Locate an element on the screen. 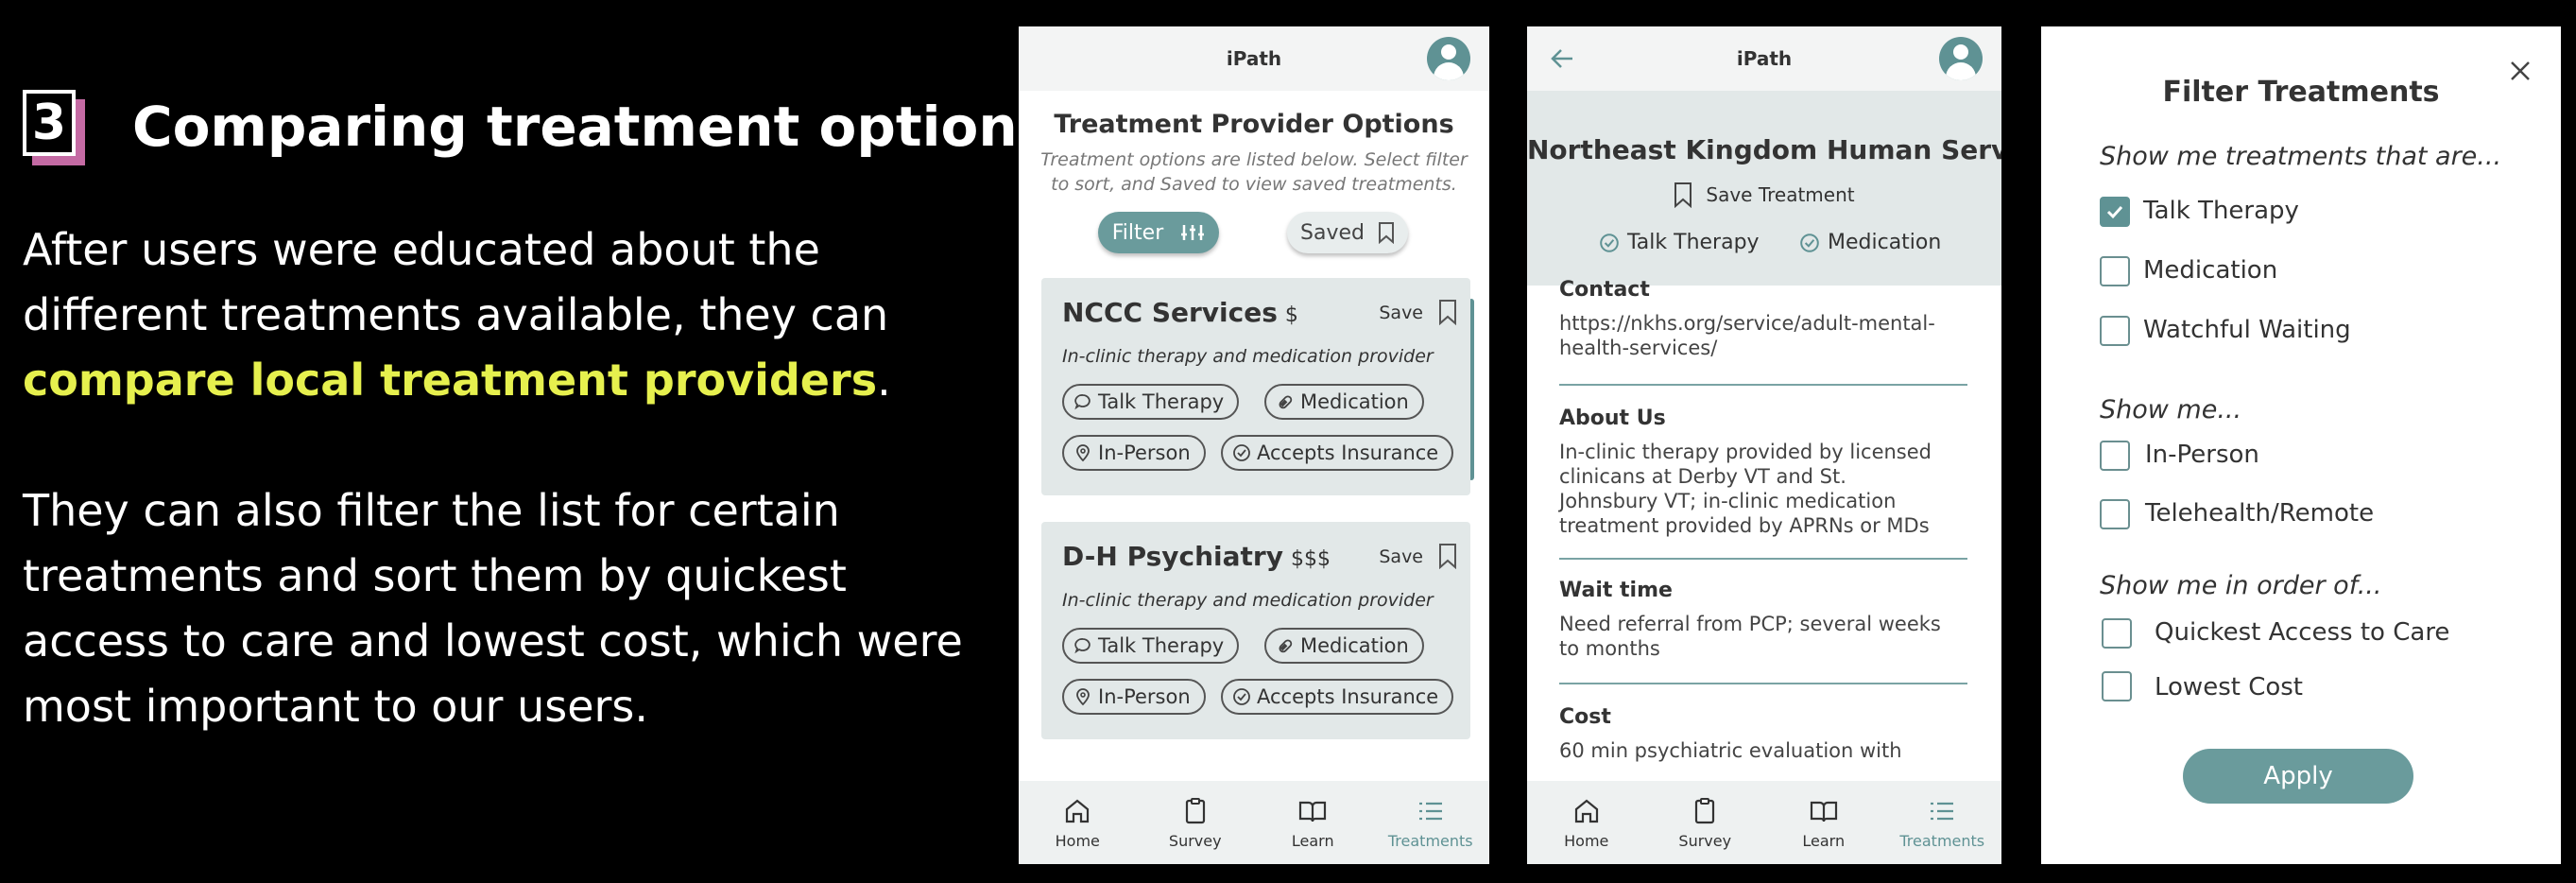 The width and height of the screenshot is (2576, 883). checkbox-watchful-waiting is located at coordinates (2115, 331).